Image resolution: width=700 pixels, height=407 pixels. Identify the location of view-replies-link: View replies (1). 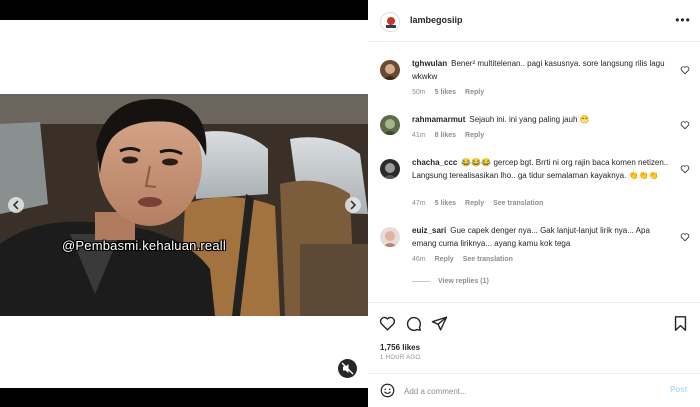
(450, 281).